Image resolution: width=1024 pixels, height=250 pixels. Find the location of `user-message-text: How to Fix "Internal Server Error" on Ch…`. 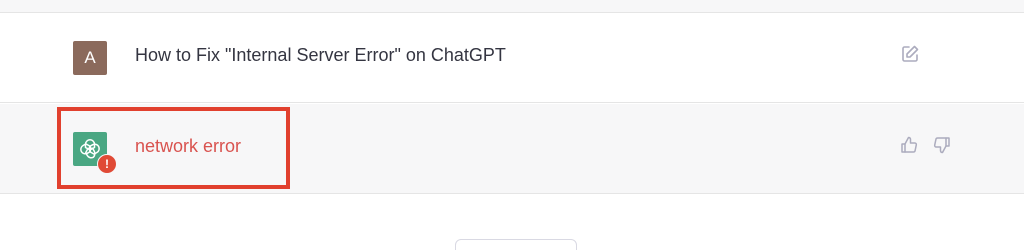

user-message-text: How to Fix "Internal Server Error" on Ch… is located at coordinates (320, 55).